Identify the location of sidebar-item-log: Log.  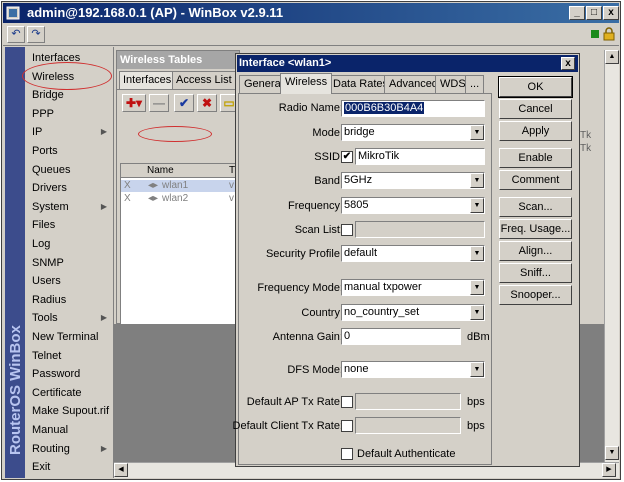
(69, 244).